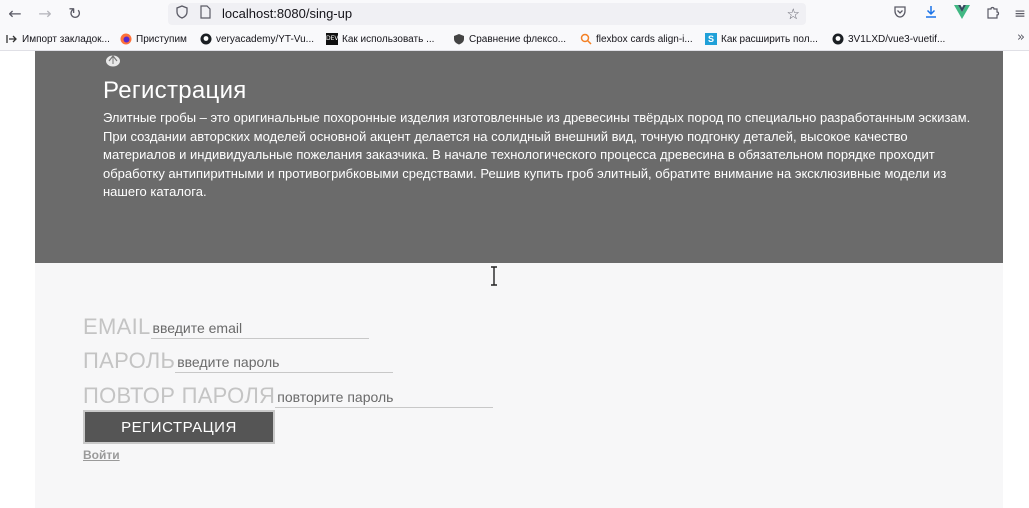 Image resolution: width=1029 pixels, height=508 pixels. I want to click on bookmark-firefox: Приступим, so click(153, 39).